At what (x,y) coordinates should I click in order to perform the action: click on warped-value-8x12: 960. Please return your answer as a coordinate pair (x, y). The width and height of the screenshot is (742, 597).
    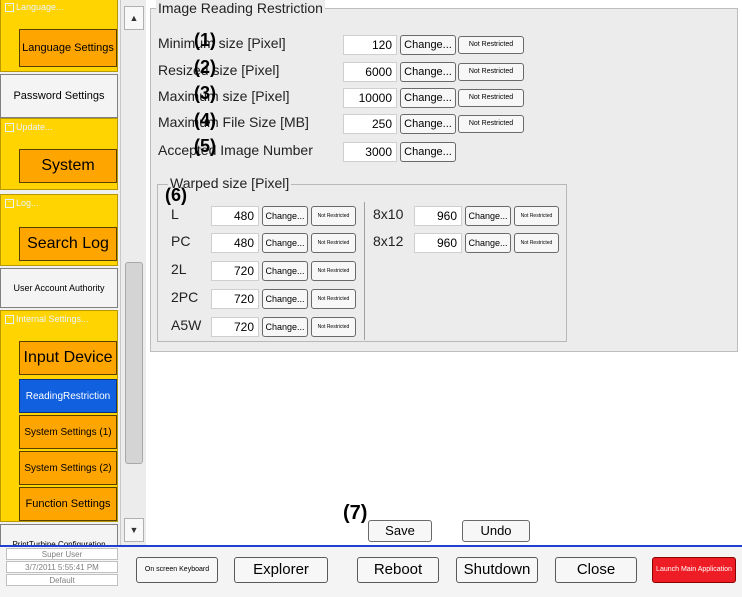
    Looking at the image, I should click on (438, 243).